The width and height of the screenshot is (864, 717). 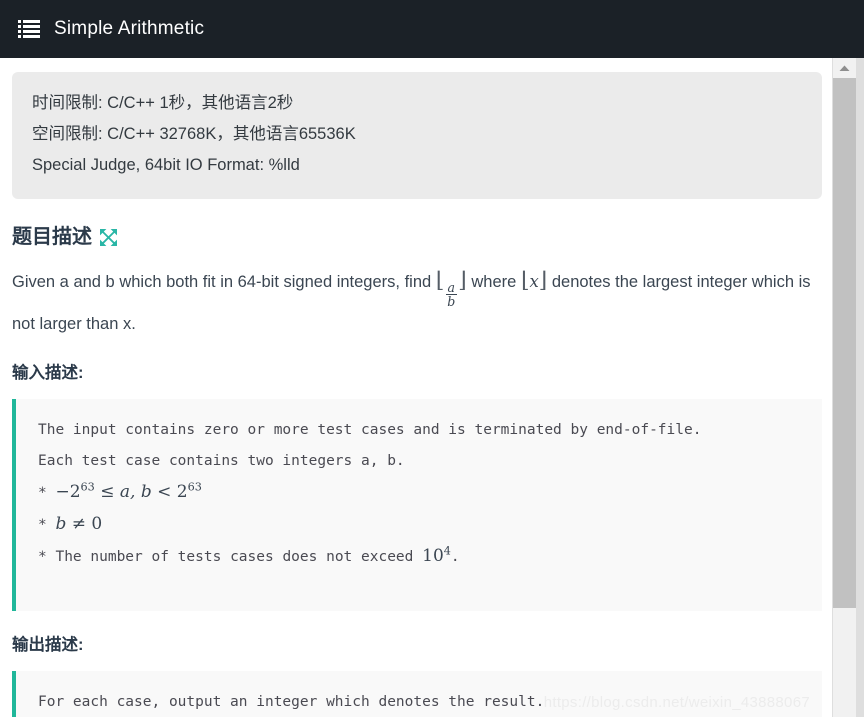 I want to click on fraction-numerator: a, so click(x=451, y=288).